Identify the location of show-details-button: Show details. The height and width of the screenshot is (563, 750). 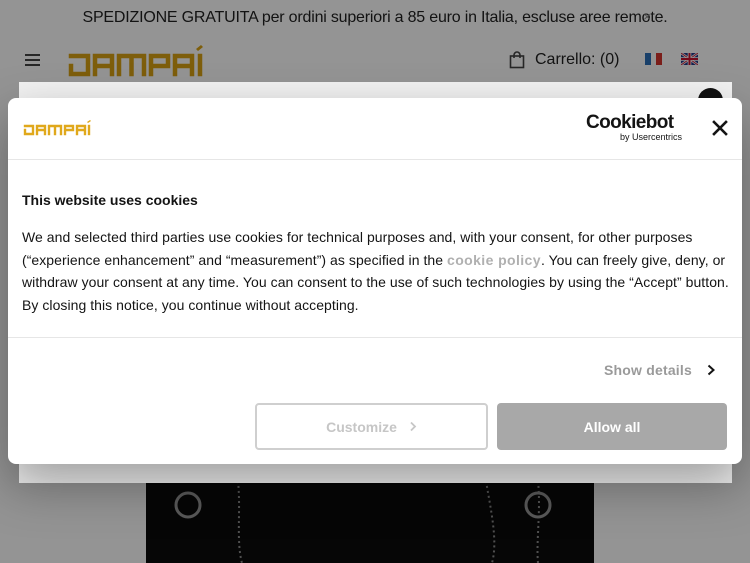
(660, 370).